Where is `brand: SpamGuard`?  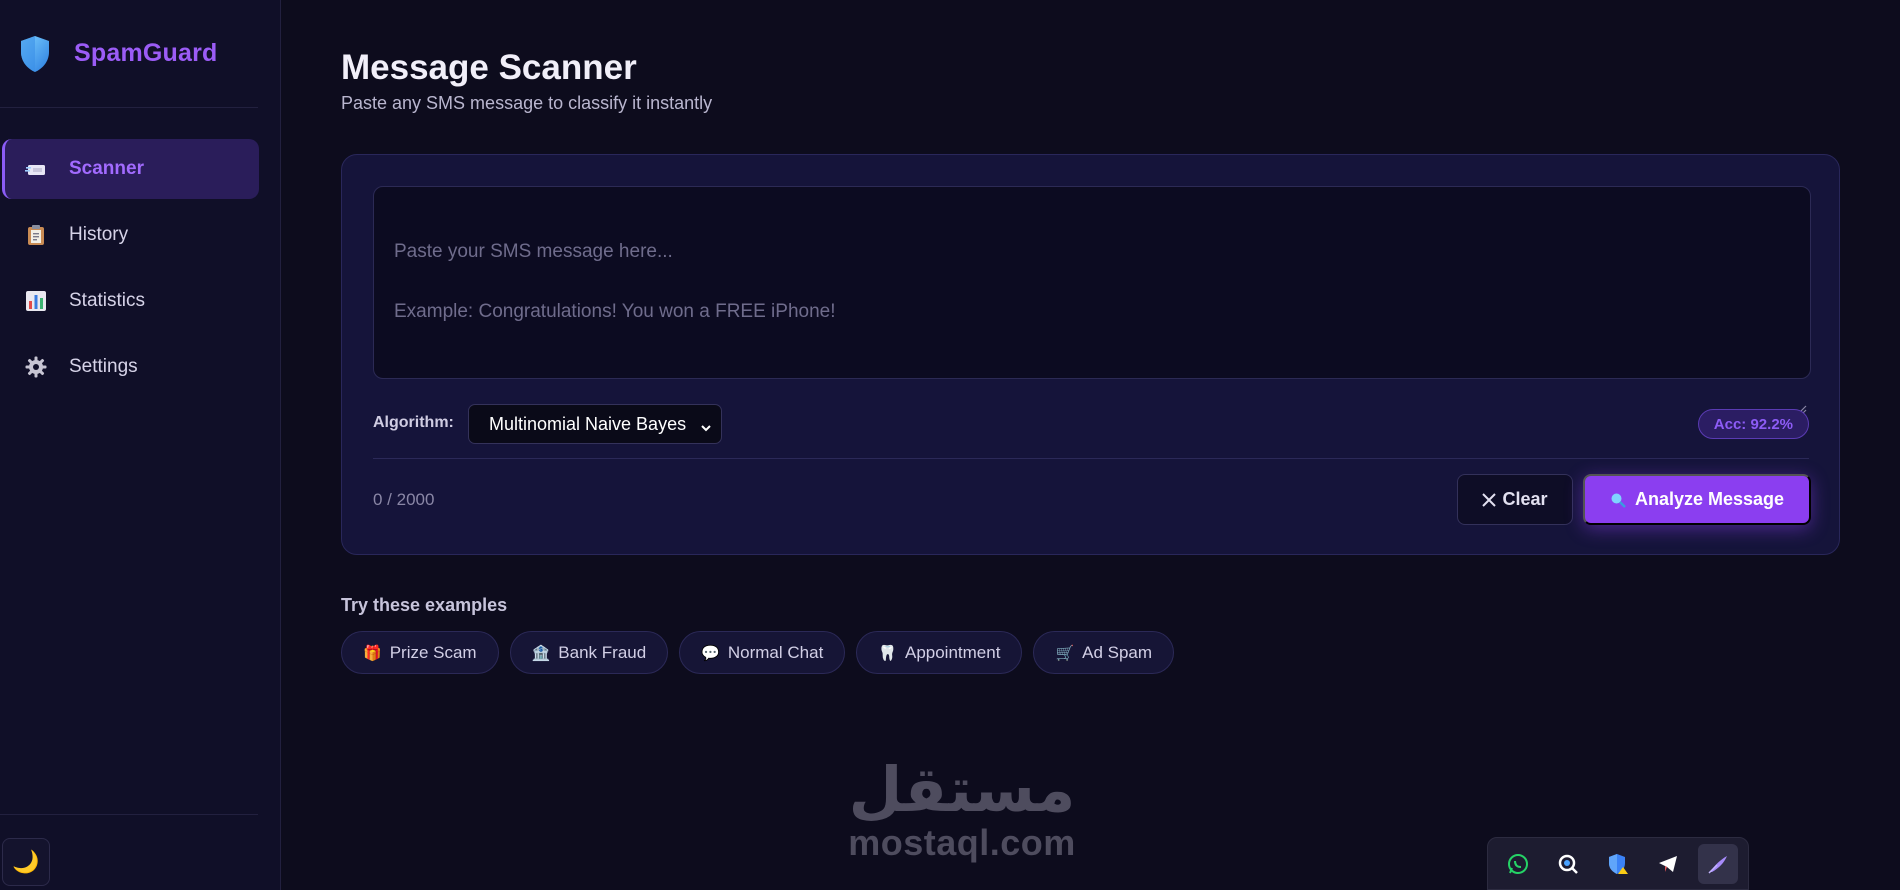
brand: SpamGuard is located at coordinates (129, 54).